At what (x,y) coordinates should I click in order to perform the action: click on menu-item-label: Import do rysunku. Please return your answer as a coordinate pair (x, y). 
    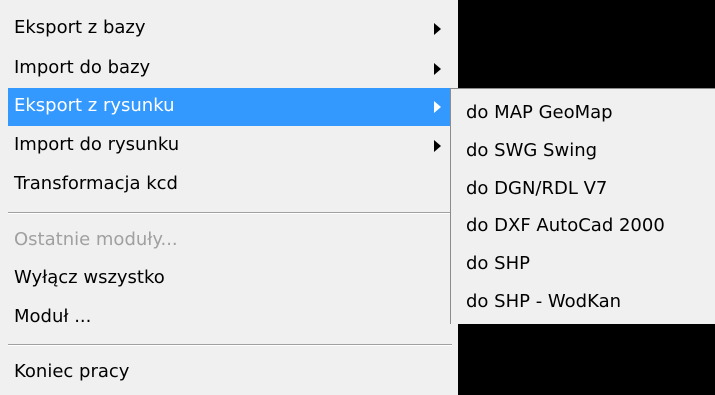
    Looking at the image, I should click on (97, 144).